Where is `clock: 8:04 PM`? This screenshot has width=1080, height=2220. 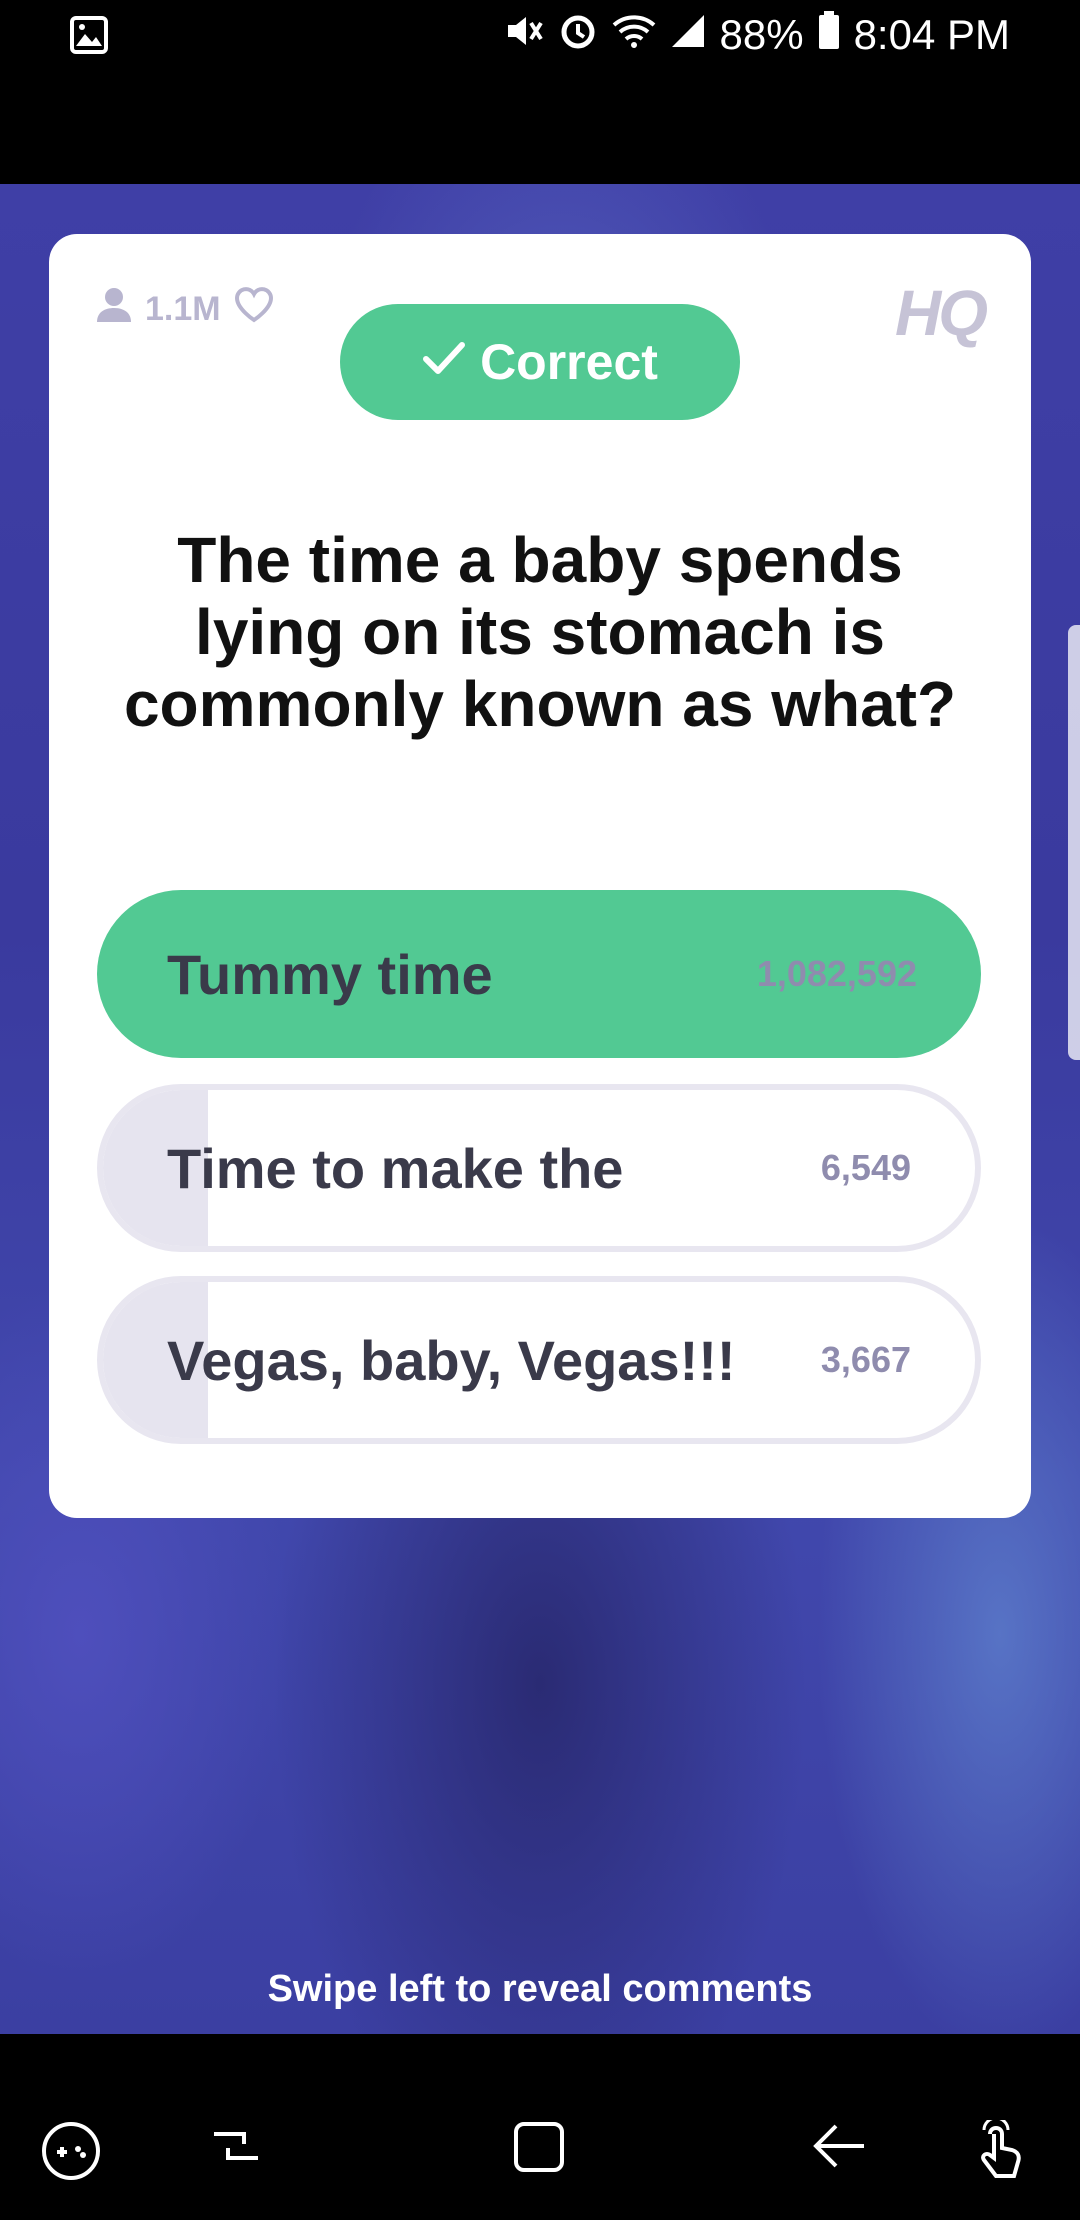
clock: 8:04 PM is located at coordinates (931, 34).